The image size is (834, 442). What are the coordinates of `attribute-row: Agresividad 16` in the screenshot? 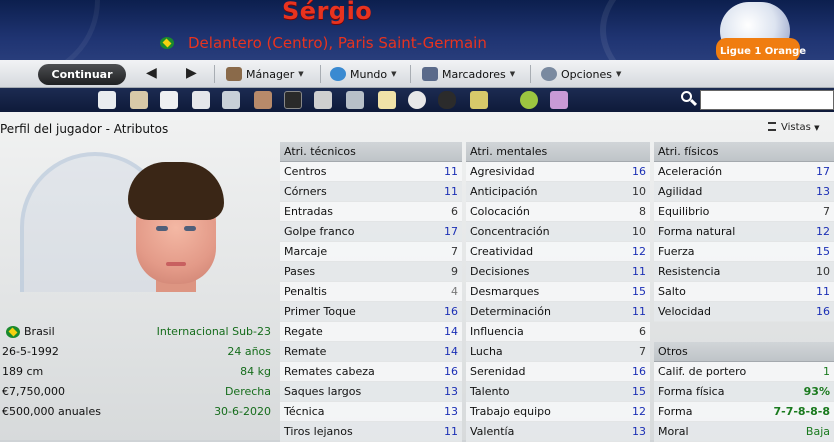 It's located at (558, 172).